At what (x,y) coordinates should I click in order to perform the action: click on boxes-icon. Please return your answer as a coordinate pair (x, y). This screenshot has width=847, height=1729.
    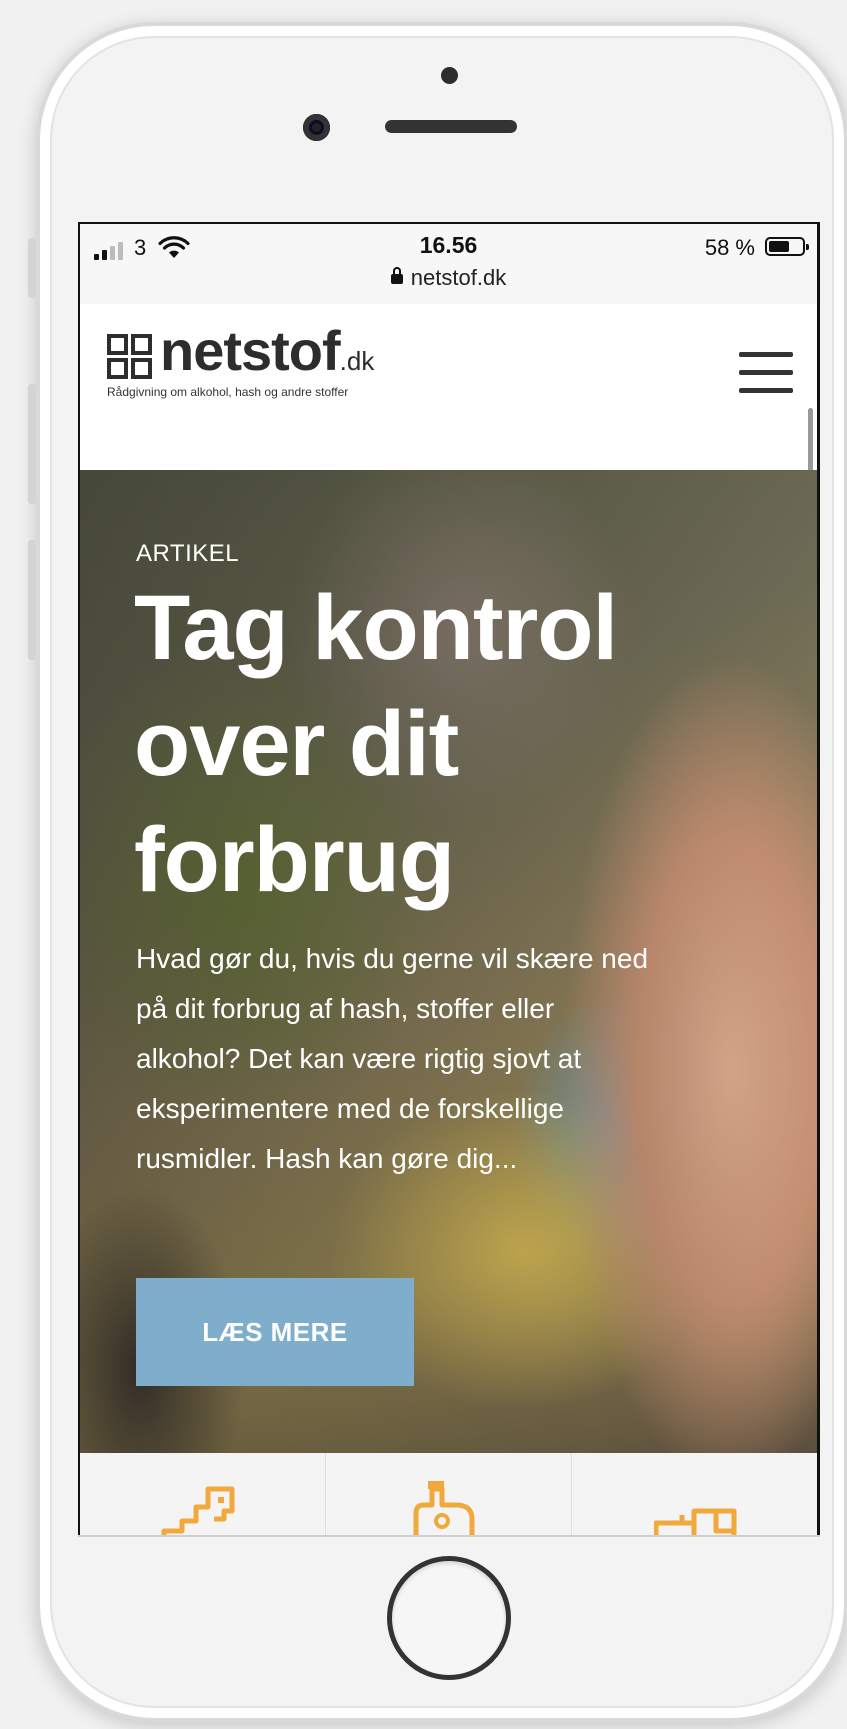
    Looking at the image, I should click on (695, 1521).